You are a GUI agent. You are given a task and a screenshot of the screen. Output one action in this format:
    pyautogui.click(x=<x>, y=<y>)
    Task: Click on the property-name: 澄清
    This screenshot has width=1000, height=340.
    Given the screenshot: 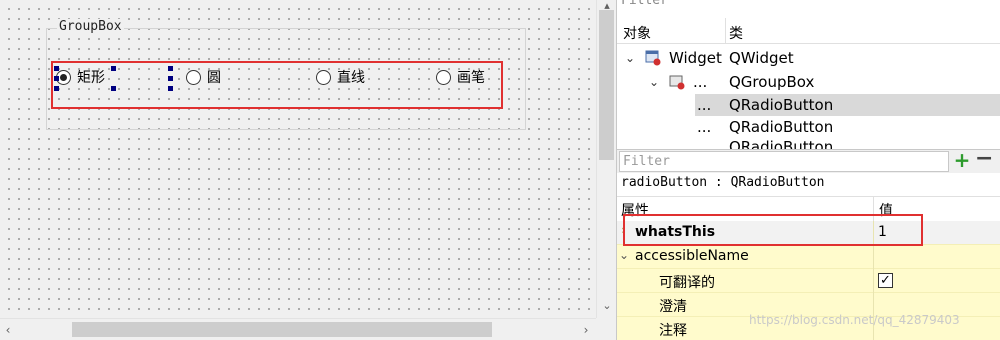 What is the action you would take?
    pyautogui.click(x=673, y=307)
    